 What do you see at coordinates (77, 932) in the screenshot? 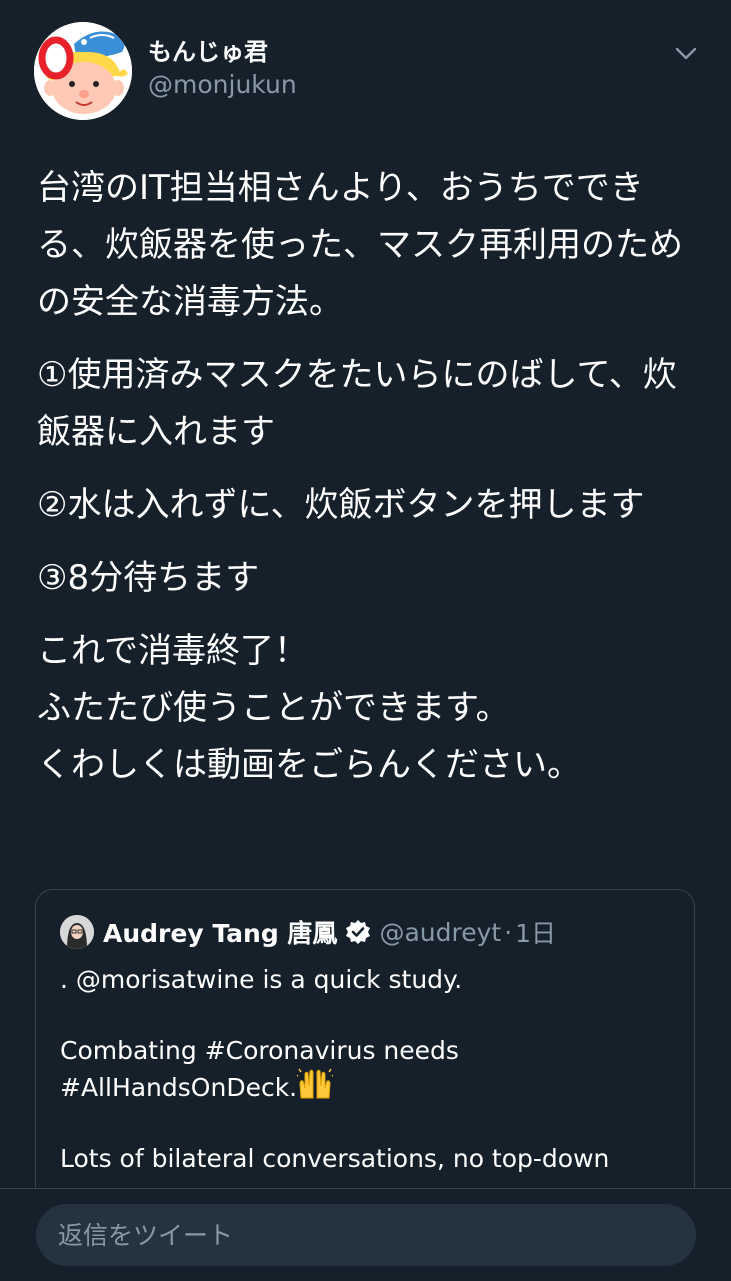
I see `quoted-author-avatar` at bounding box center [77, 932].